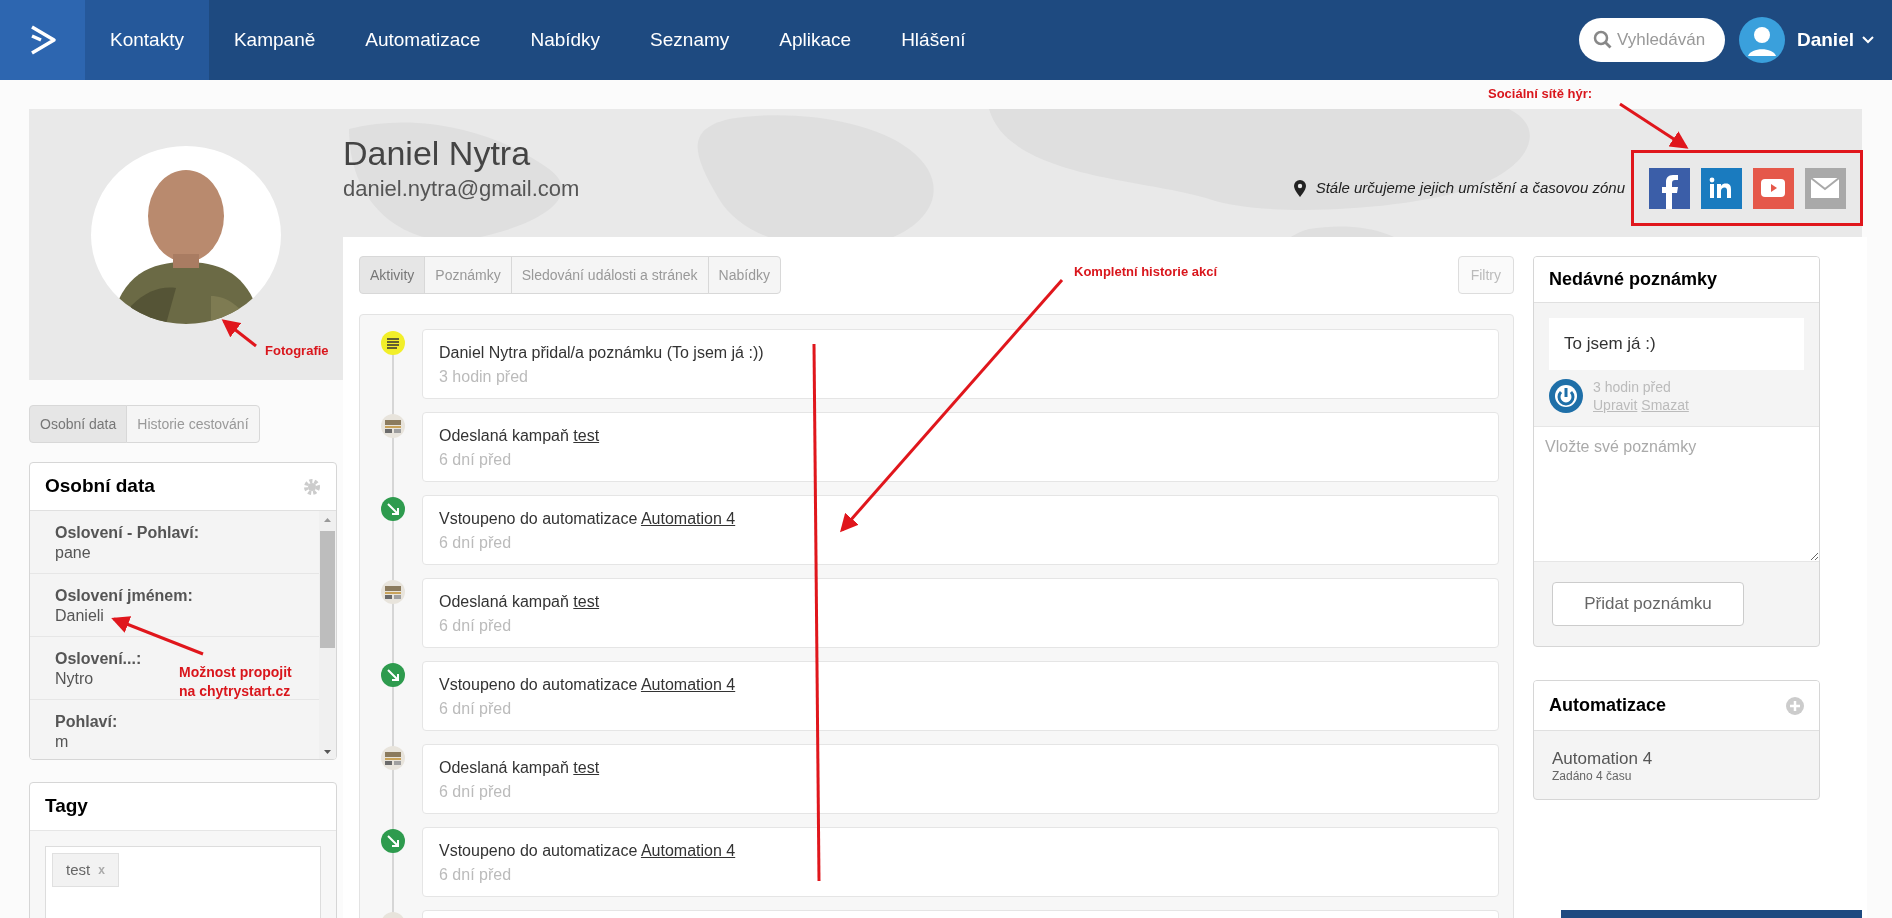 The height and width of the screenshot is (918, 1892). I want to click on annotation-label: Kompletní historie akcí, so click(1146, 272).